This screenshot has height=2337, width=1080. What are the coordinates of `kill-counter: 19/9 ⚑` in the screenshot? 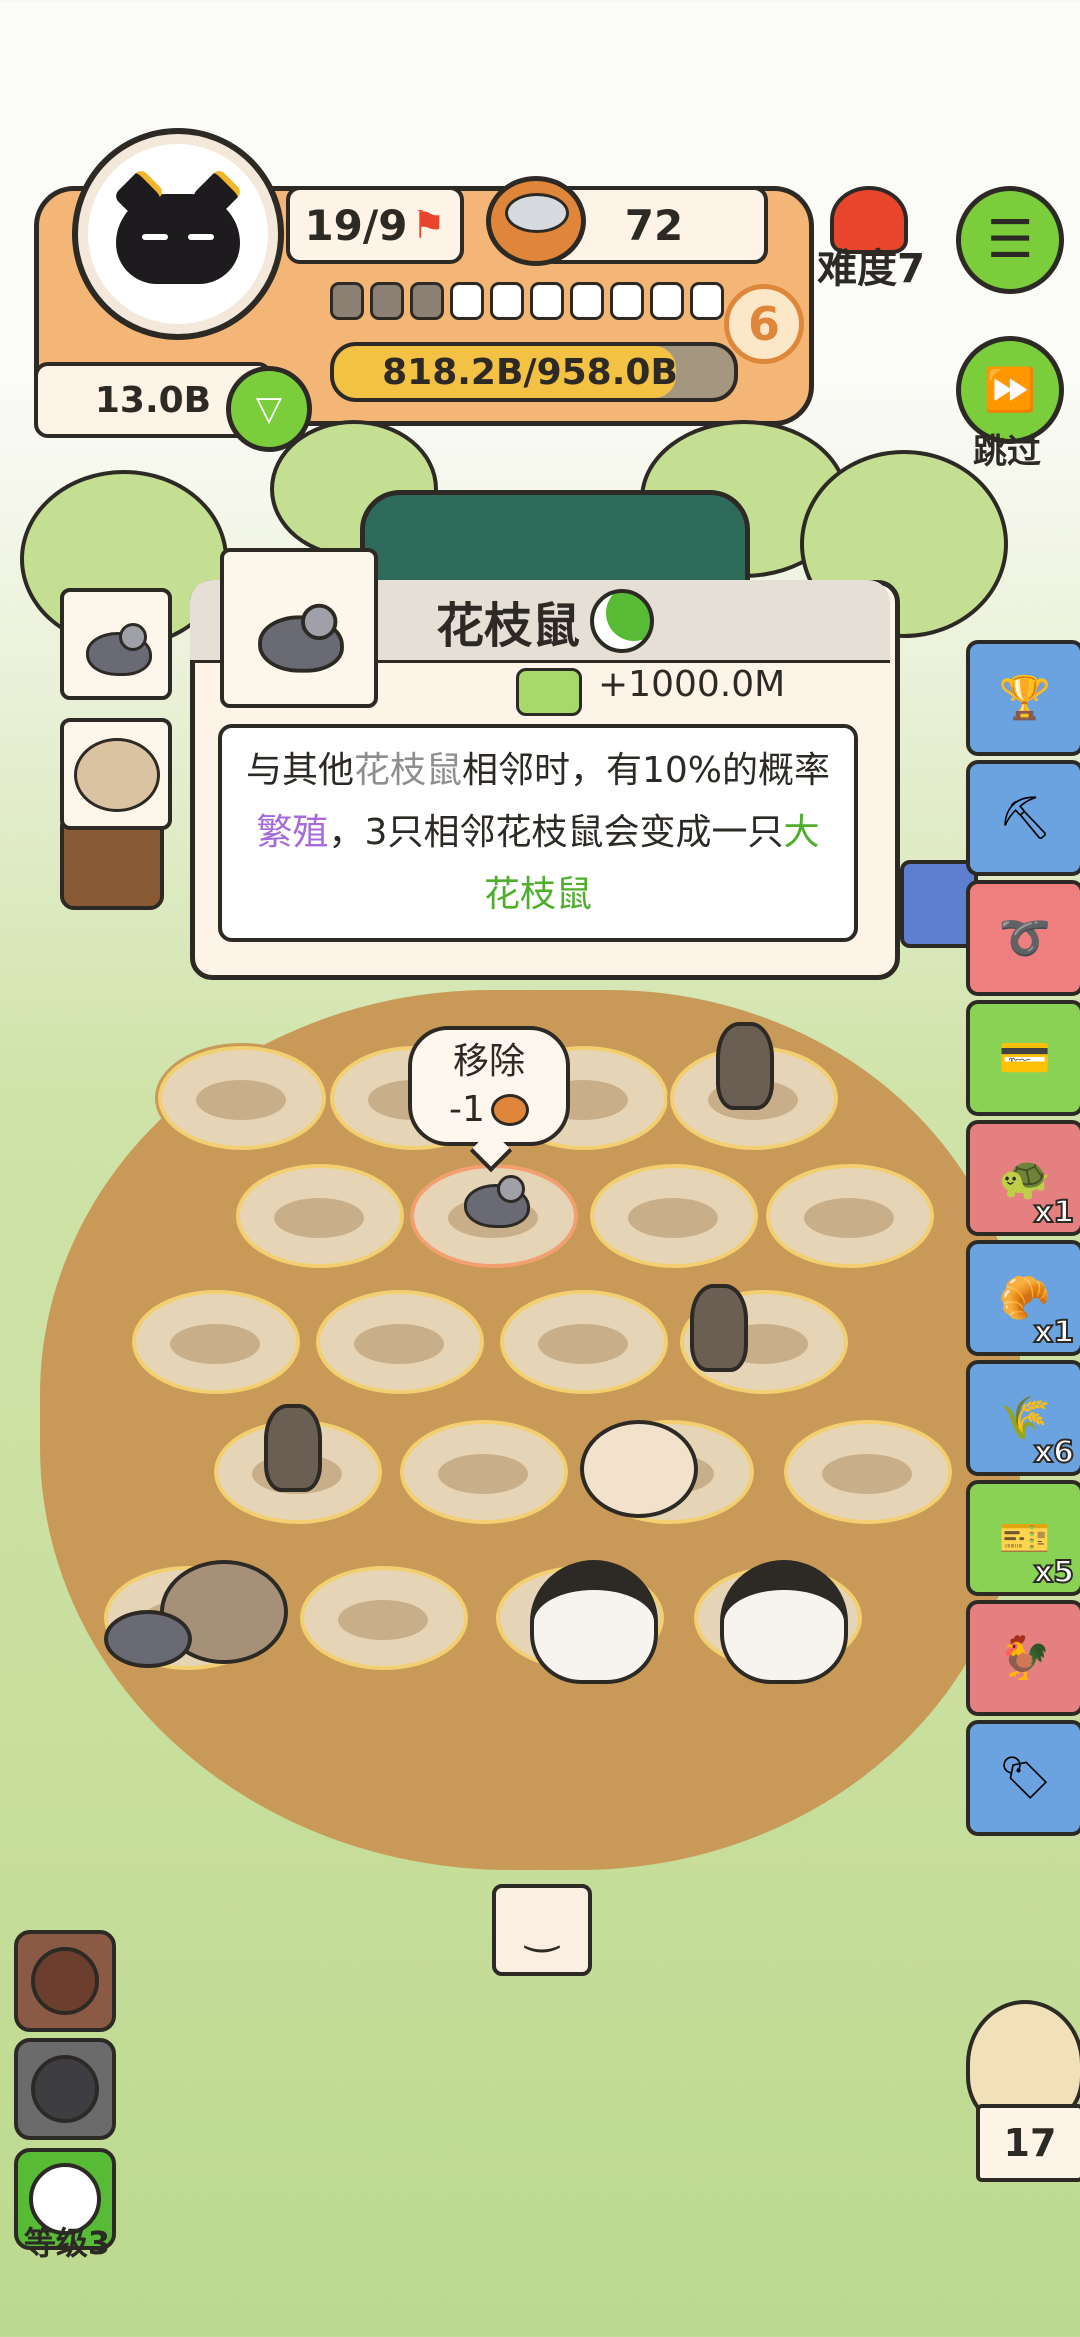 It's located at (375, 225).